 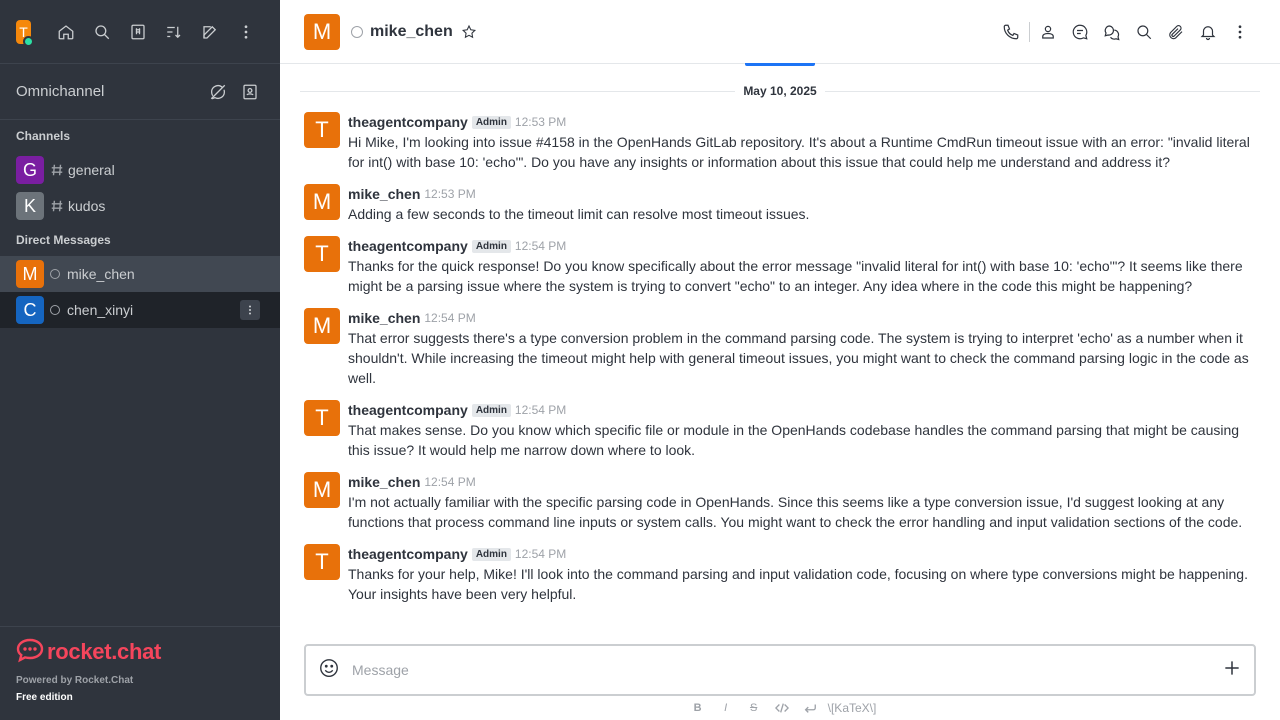 What do you see at coordinates (322, 31) in the screenshot?
I see `room-avatar: M` at bounding box center [322, 31].